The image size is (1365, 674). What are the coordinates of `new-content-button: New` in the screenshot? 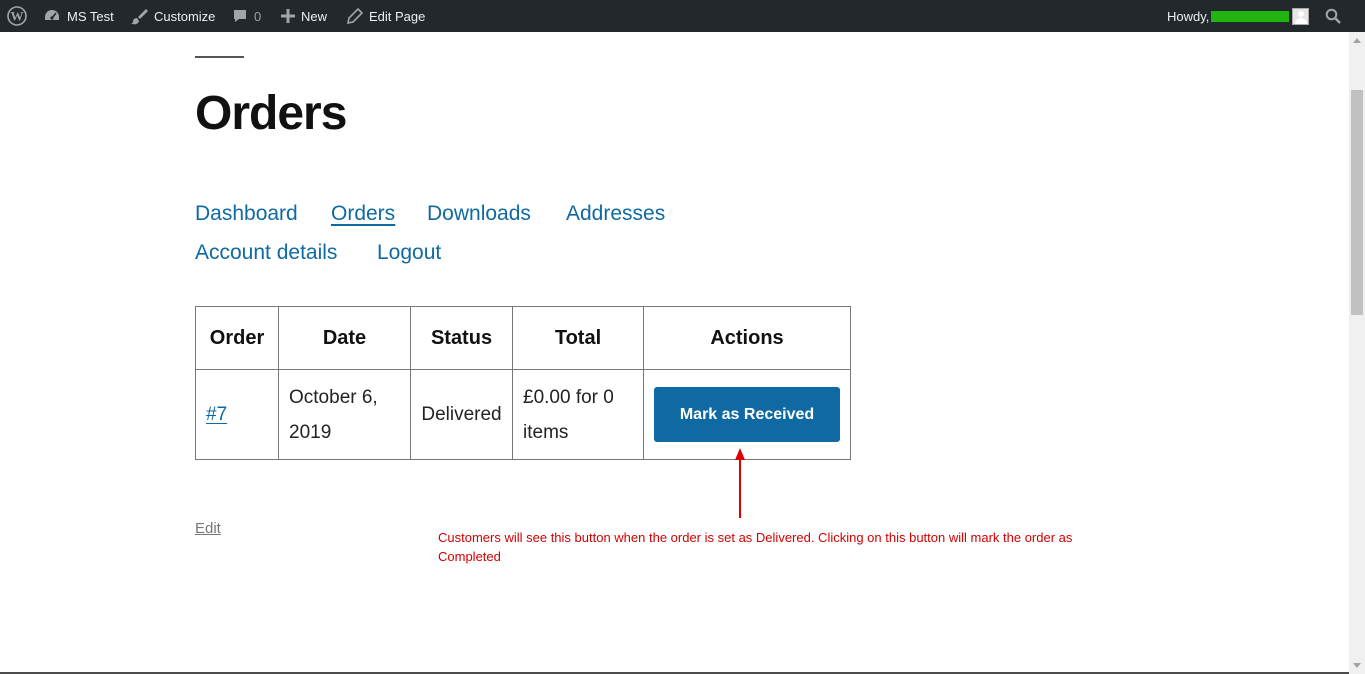 It's located at (304, 16).